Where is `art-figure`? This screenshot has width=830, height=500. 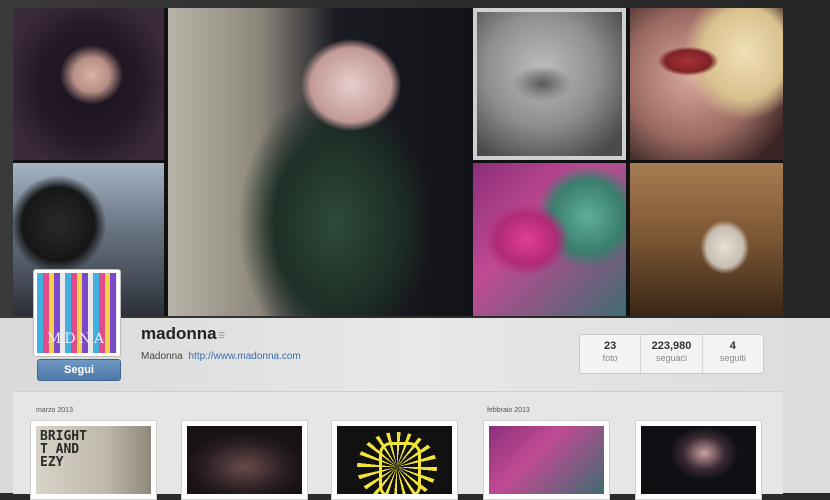
art-figure is located at coordinates (400, 468).